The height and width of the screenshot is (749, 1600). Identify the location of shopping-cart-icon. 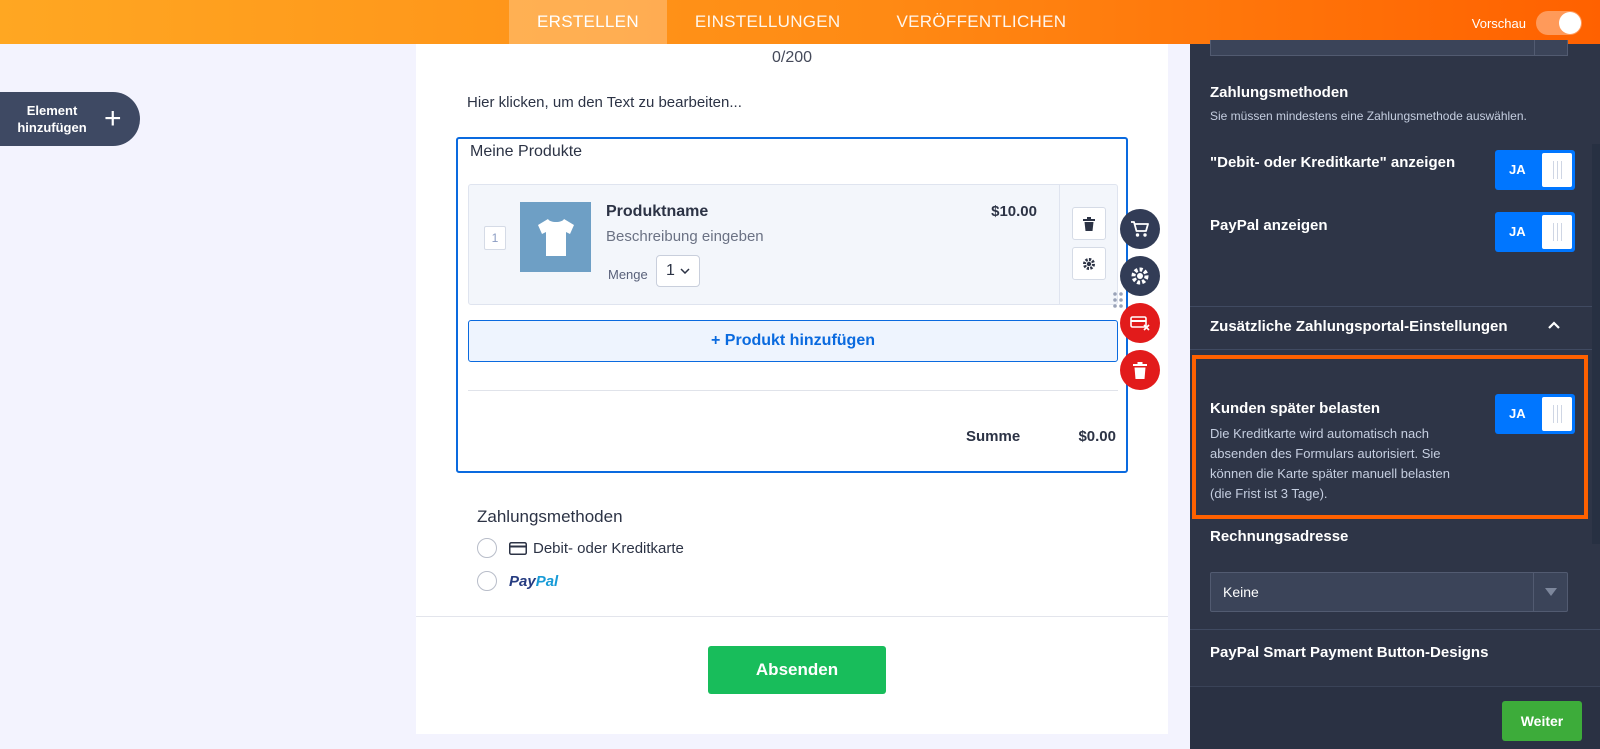
(1140, 229).